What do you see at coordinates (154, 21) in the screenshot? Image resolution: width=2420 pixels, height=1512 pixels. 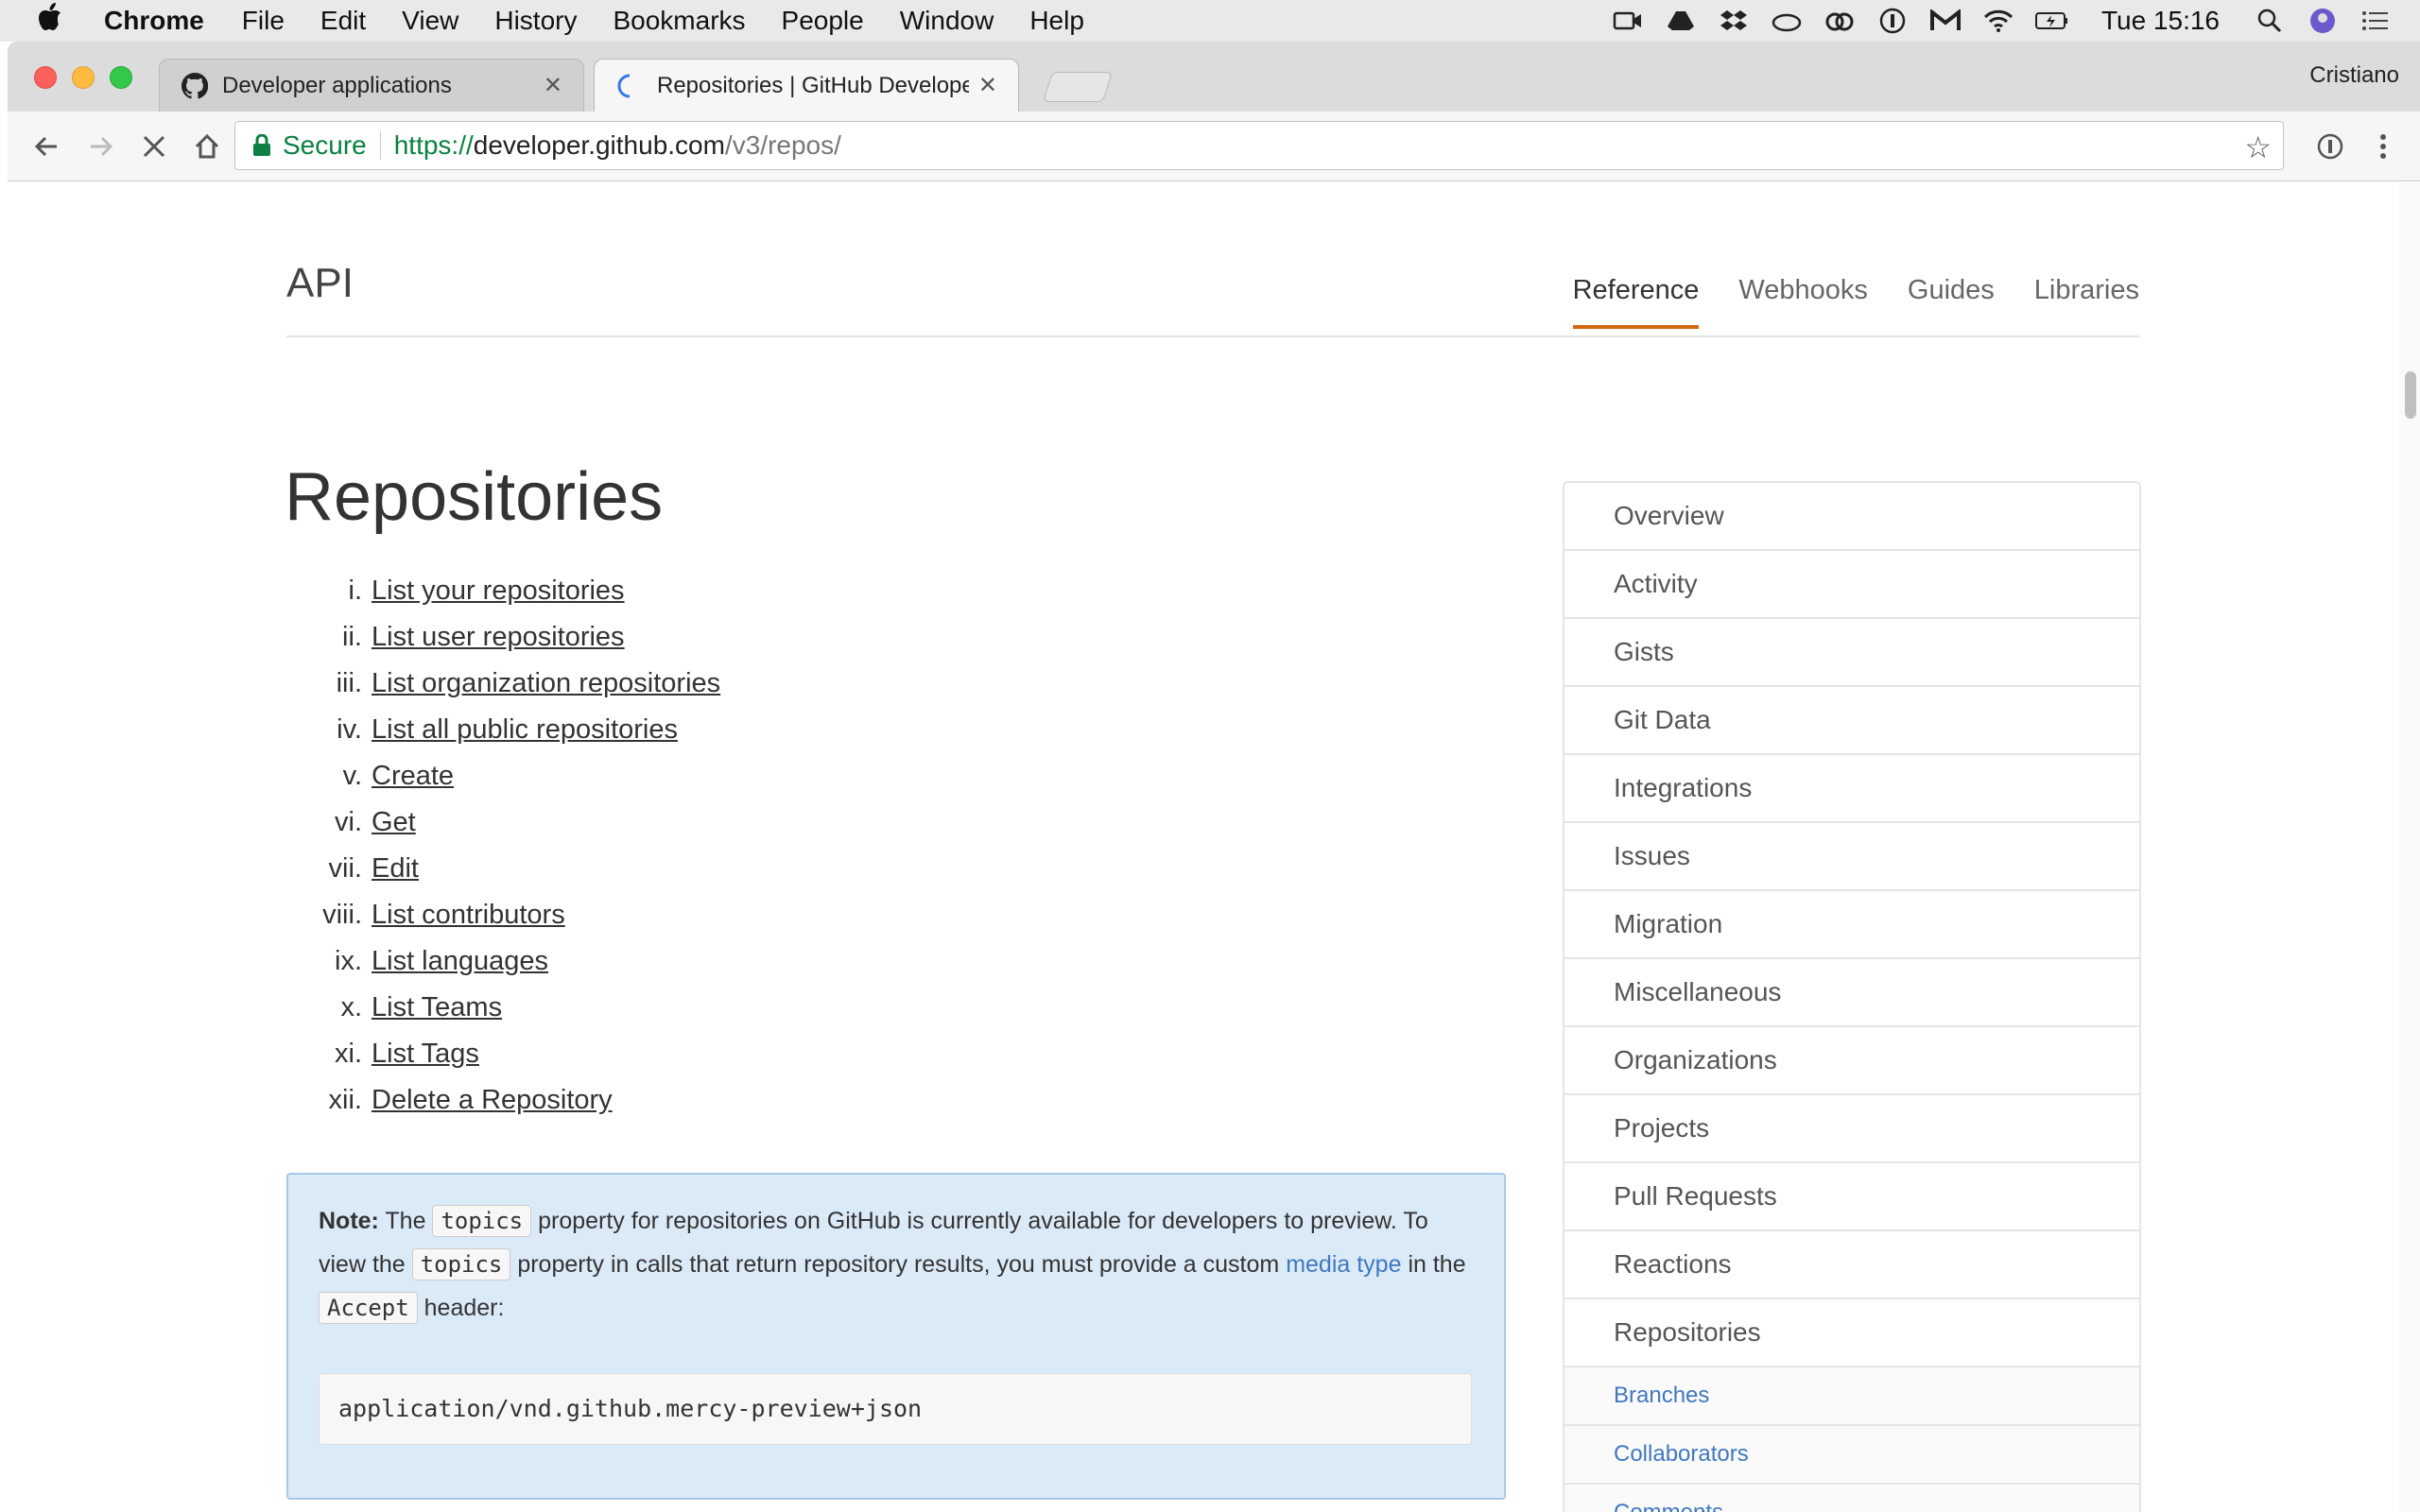 I see `app-menu-chrome: Chrome` at bounding box center [154, 21].